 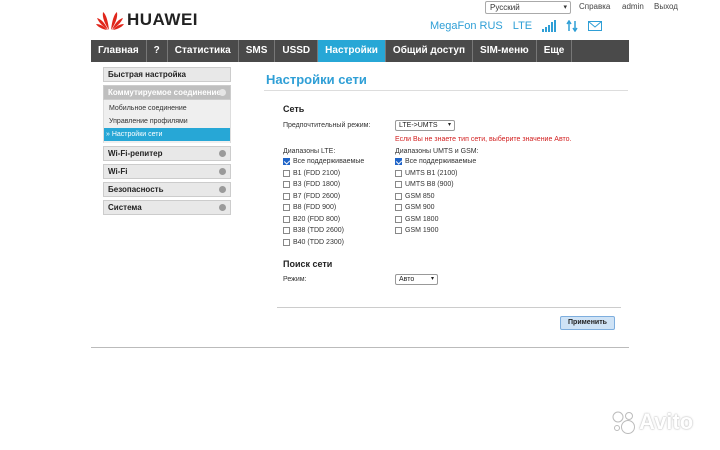 What do you see at coordinates (167, 121) in the screenshot?
I see `sidebar-subitem-profile-management: Управление профилями` at bounding box center [167, 121].